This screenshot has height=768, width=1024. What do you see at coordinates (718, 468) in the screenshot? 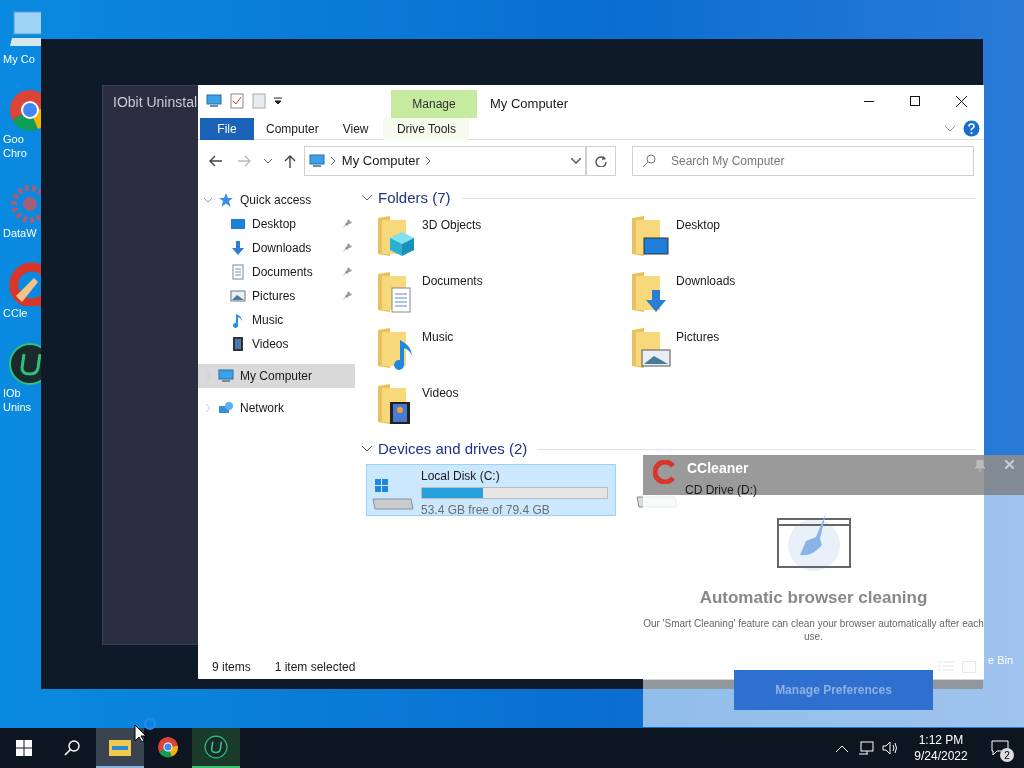
I see `popup-title: CCleaner` at bounding box center [718, 468].